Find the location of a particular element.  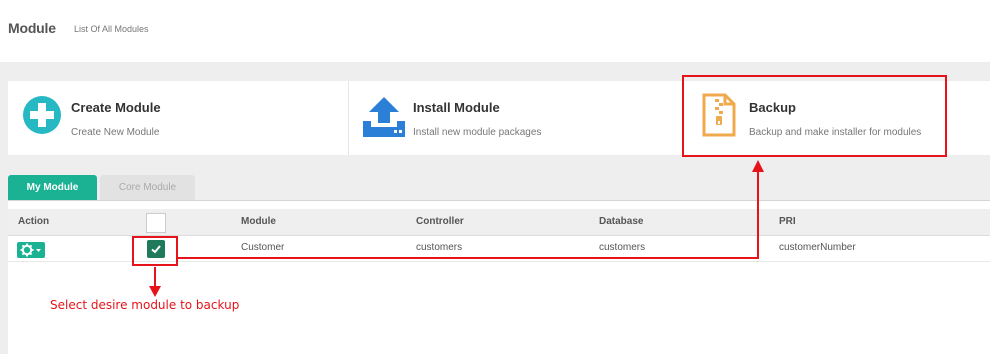

annotation-text: Select desire module to backup is located at coordinates (145, 305).